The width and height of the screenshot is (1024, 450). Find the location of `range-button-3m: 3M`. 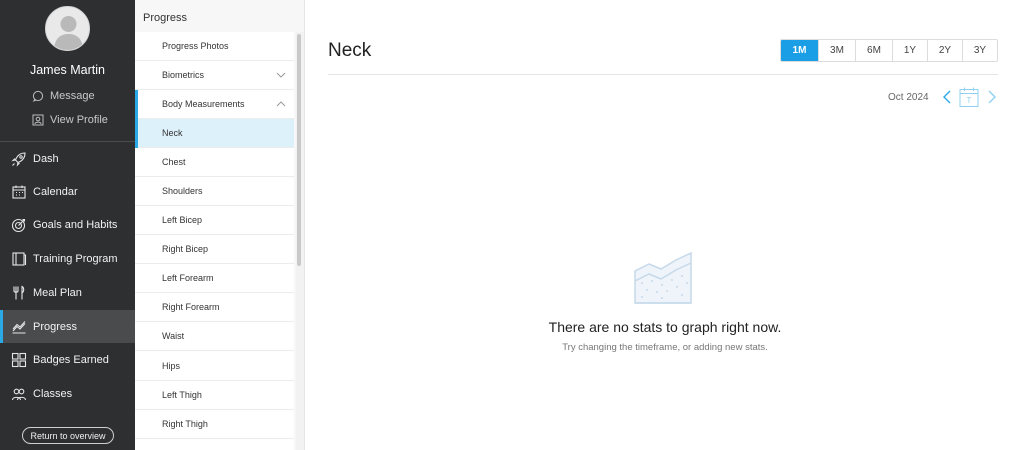

range-button-3m: 3M is located at coordinates (836, 50).